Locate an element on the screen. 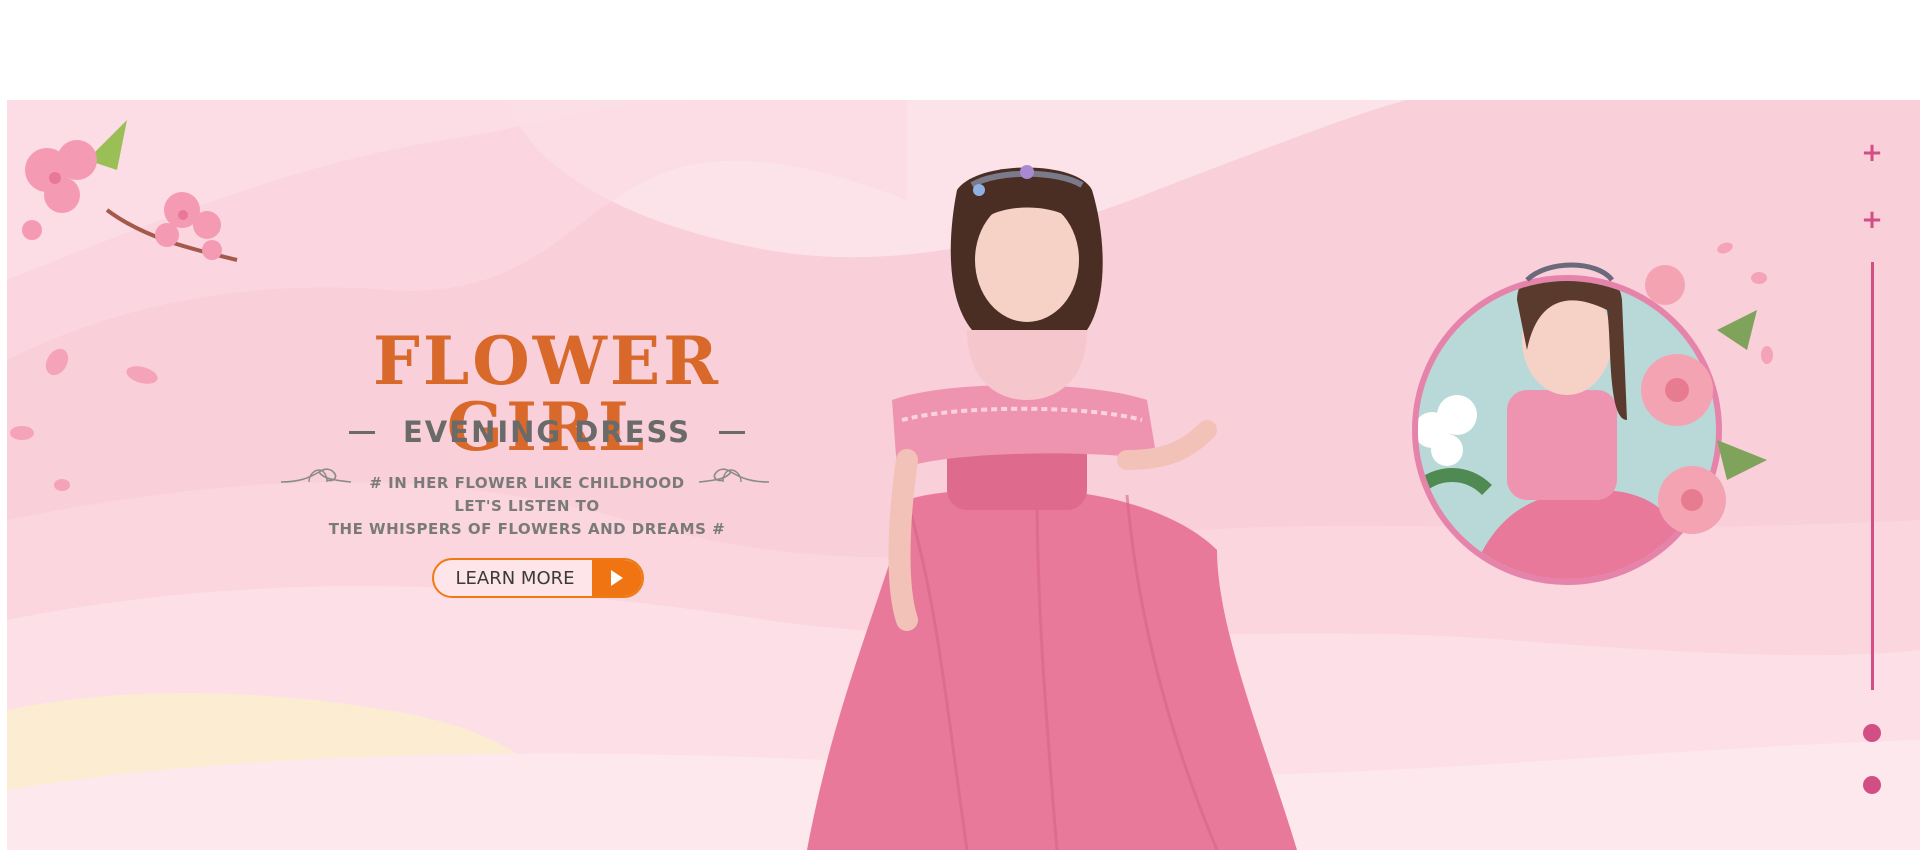 The width and height of the screenshot is (1920, 850). hero-subtitle: EVENING DRESS is located at coordinates (547, 432).